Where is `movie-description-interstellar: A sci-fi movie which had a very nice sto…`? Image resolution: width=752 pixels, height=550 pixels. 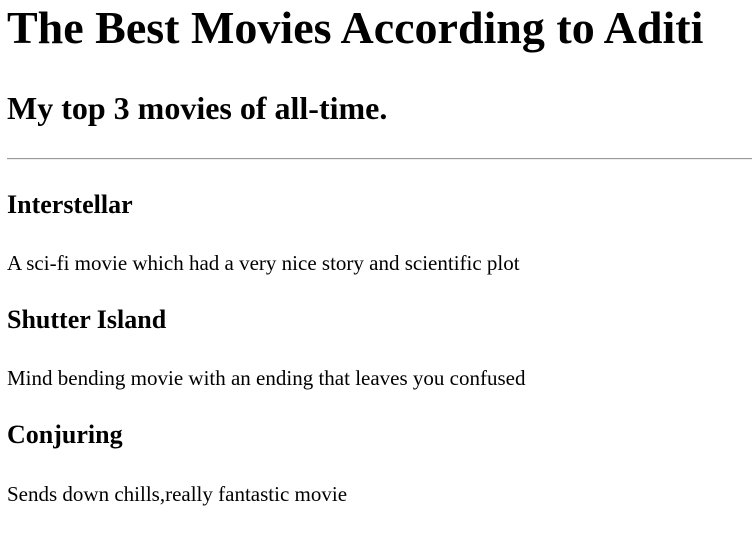
movie-description-interstellar: A sci-fi movie which had a very nice sto… is located at coordinates (263, 263).